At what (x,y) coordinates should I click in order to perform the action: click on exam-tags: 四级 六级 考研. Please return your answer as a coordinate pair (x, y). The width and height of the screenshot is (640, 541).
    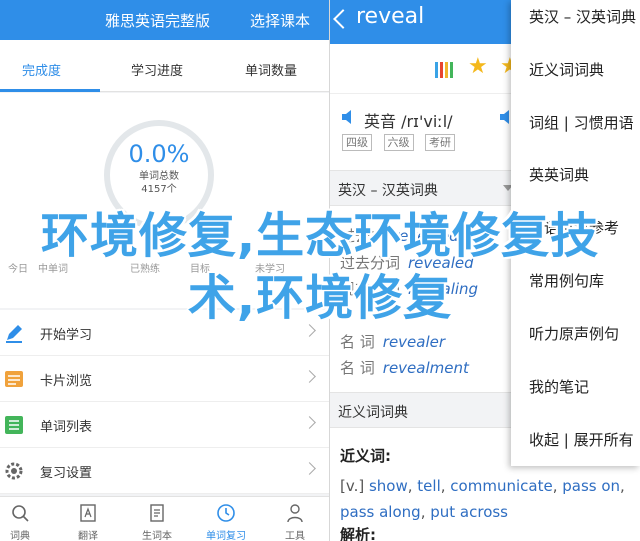
    Looking at the image, I should click on (402, 142).